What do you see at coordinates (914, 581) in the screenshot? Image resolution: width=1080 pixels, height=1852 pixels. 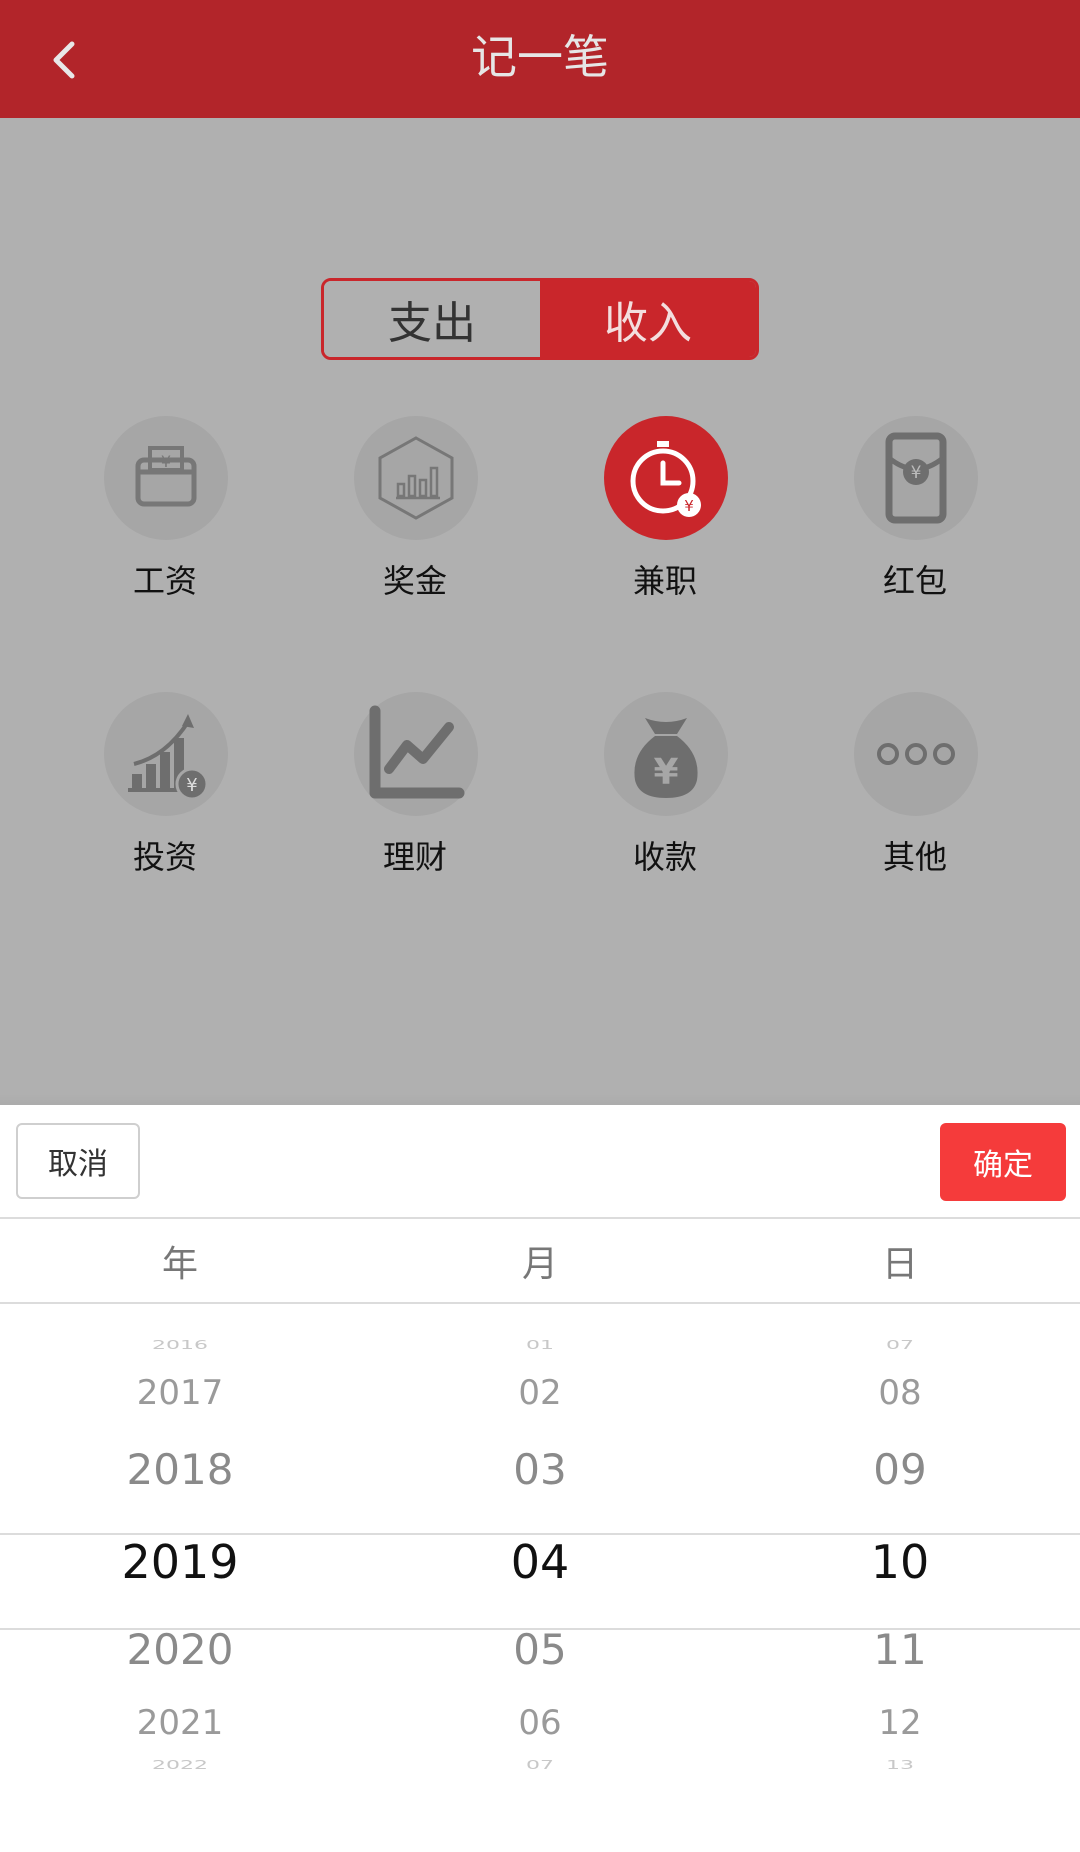 I see `category-redpacket-label: 红包` at bounding box center [914, 581].